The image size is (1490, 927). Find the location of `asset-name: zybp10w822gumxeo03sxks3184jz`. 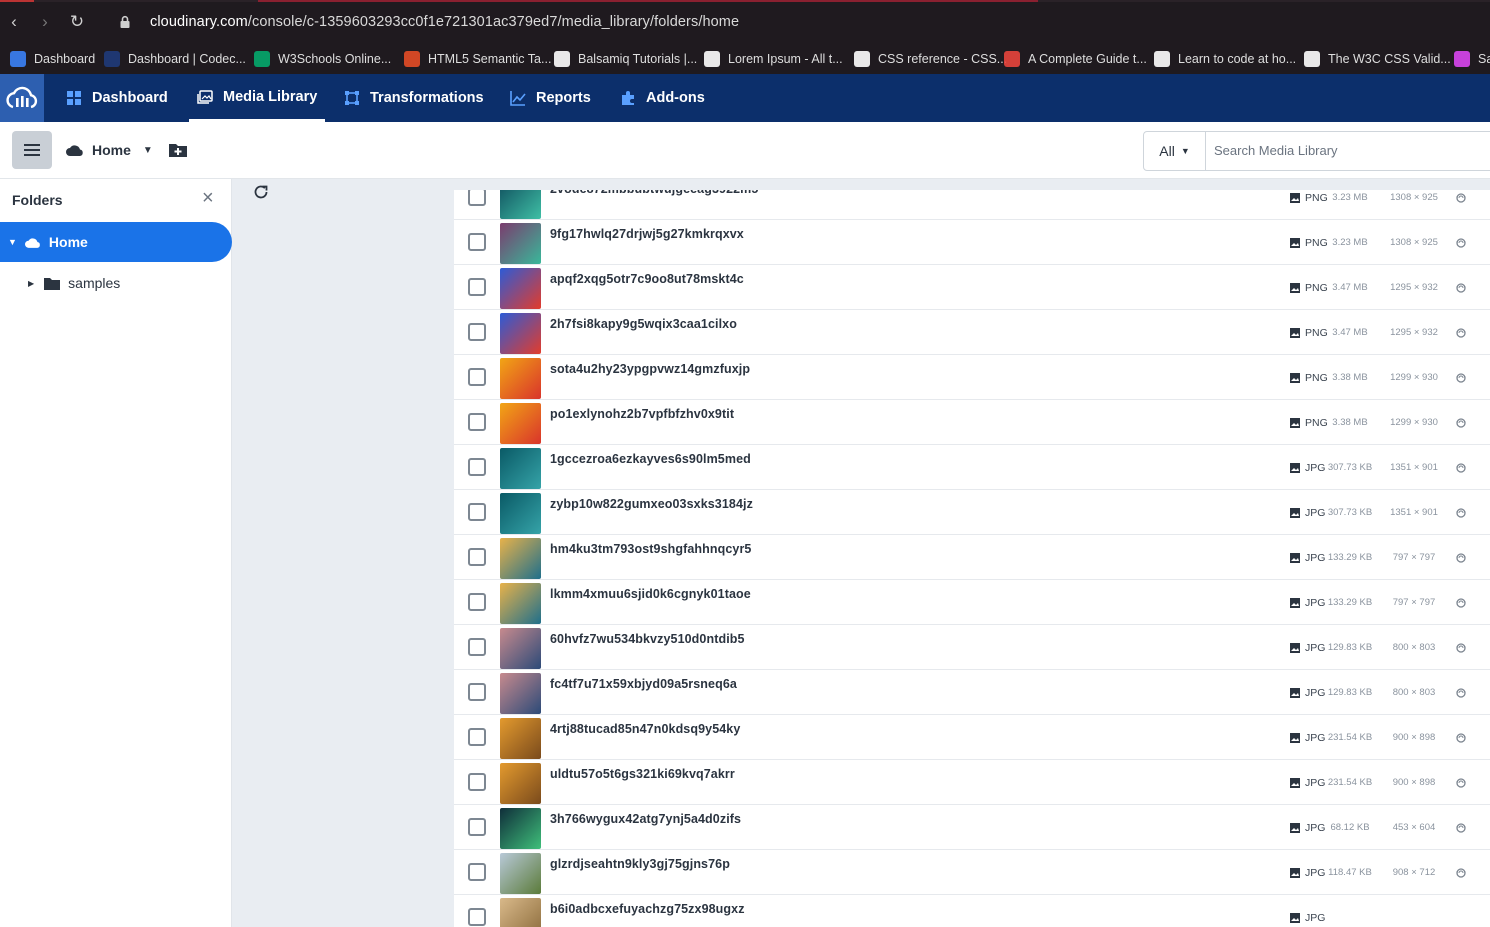

asset-name: zybp10w822gumxeo03sxks3184jz is located at coordinates (651, 504).